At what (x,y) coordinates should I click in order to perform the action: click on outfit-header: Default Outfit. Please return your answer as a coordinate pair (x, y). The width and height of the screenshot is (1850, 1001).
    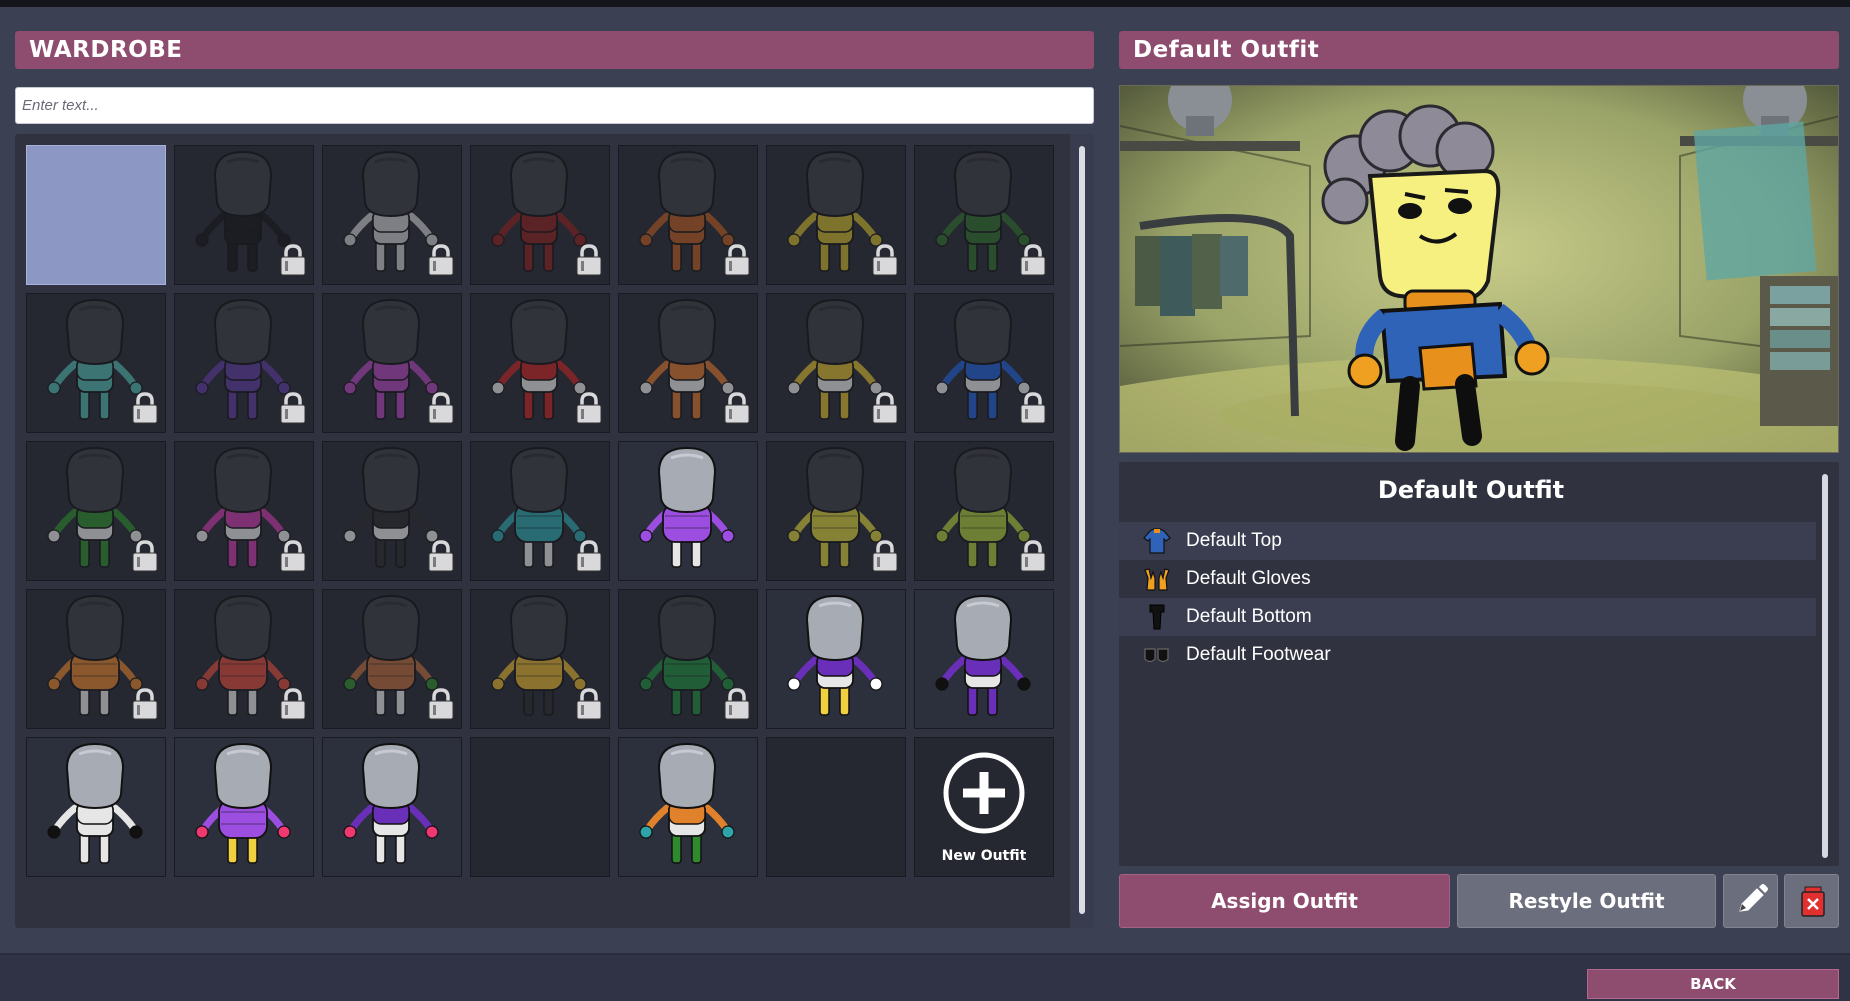
    Looking at the image, I should click on (1479, 50).